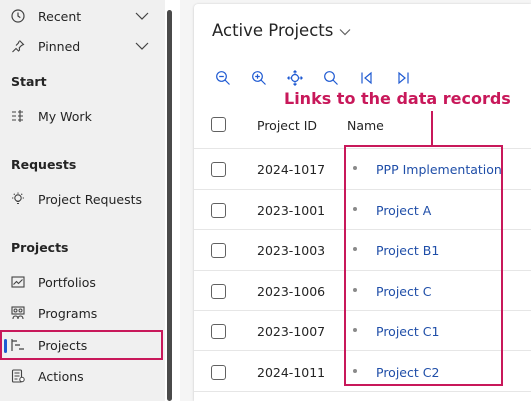 Image resolution: width=531 pixels, height=401 pixels. I want to click on go-first-button, so click(367, 78).